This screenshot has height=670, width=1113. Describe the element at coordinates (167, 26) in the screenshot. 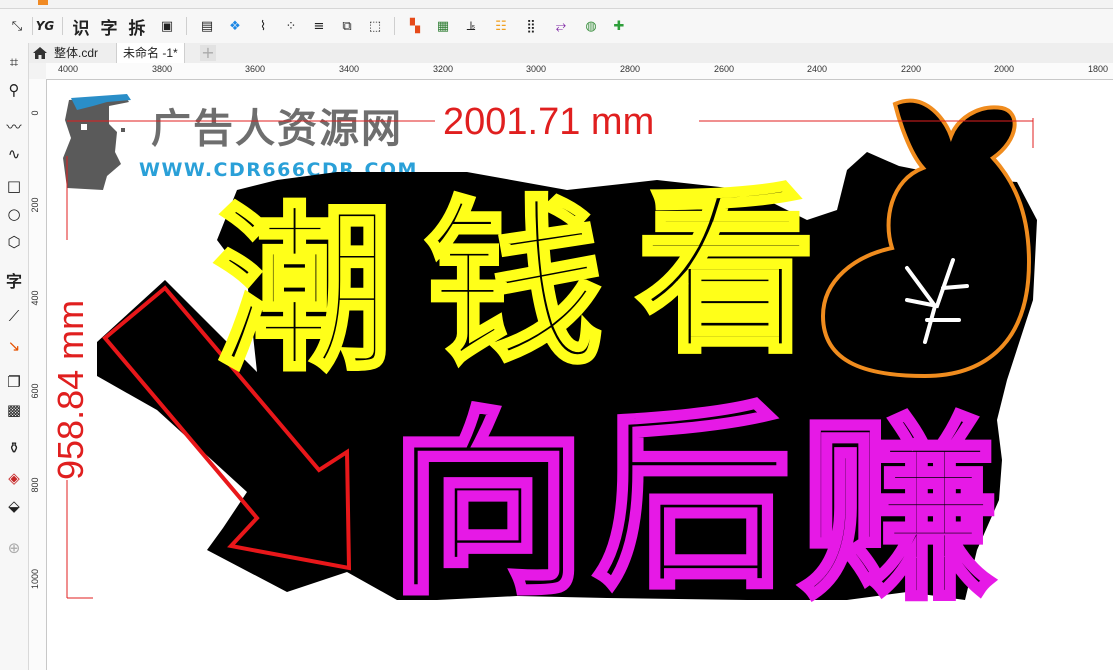

I see `copy-icon: ▣` at that location.